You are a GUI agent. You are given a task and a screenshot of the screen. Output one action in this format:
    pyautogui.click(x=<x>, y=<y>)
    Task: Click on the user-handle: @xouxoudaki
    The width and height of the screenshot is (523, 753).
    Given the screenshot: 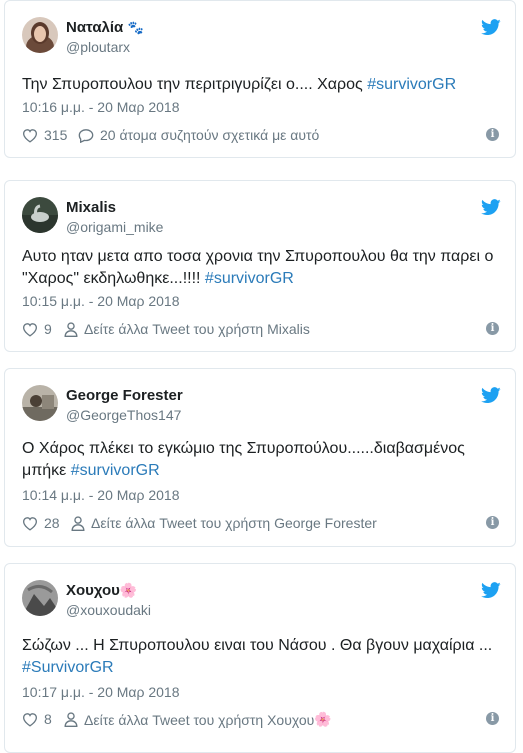 What is the action you would take?
    pyautogui.click(x=108, y=610)
    